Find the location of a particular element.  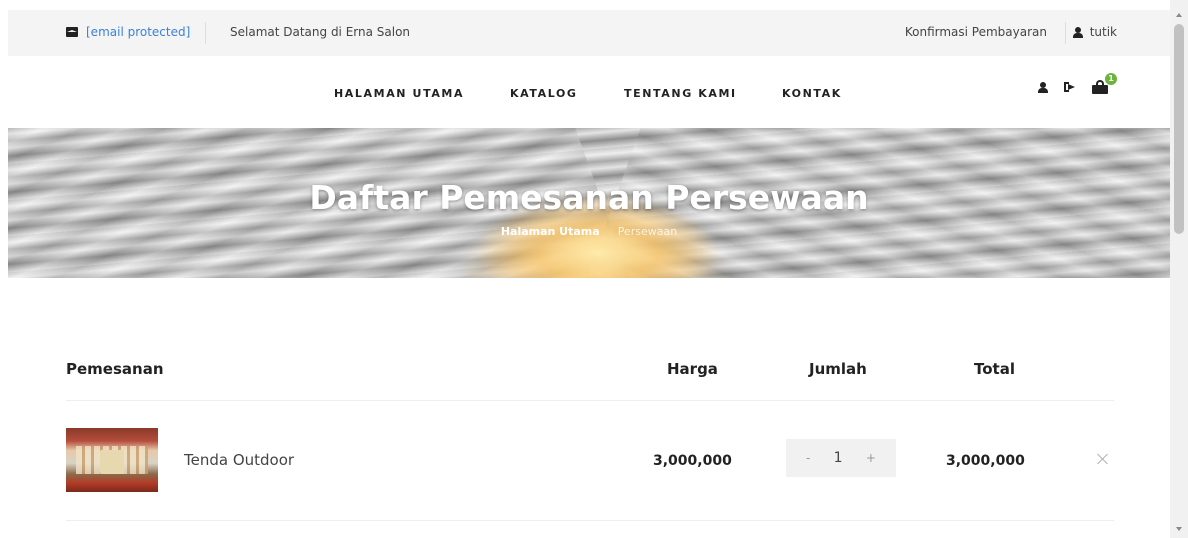

cart-count-badge: 1 is located at coordinates (1111, 79).